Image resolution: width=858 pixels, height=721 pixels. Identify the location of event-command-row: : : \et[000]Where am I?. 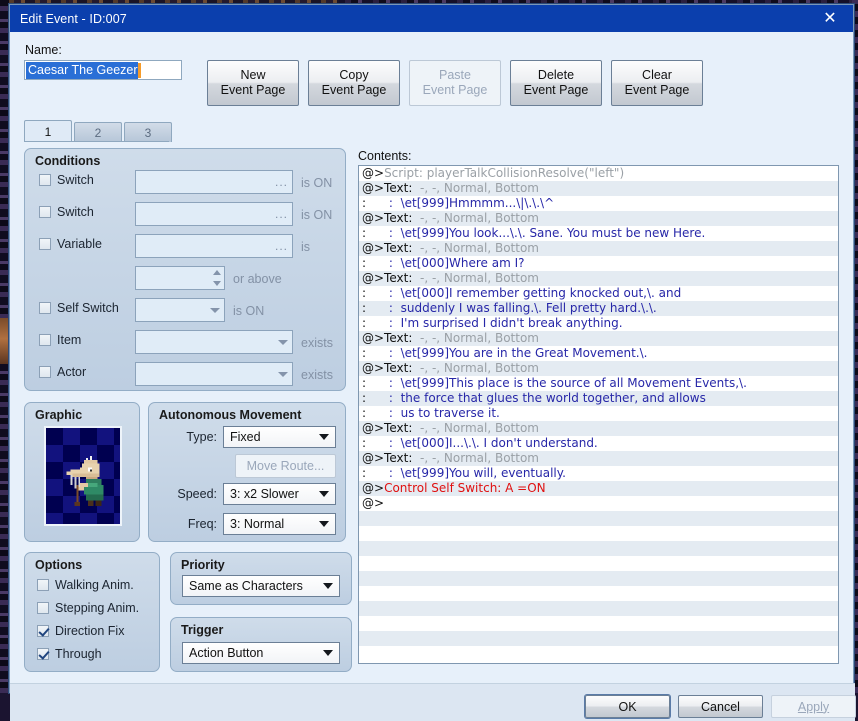
(598, 263).